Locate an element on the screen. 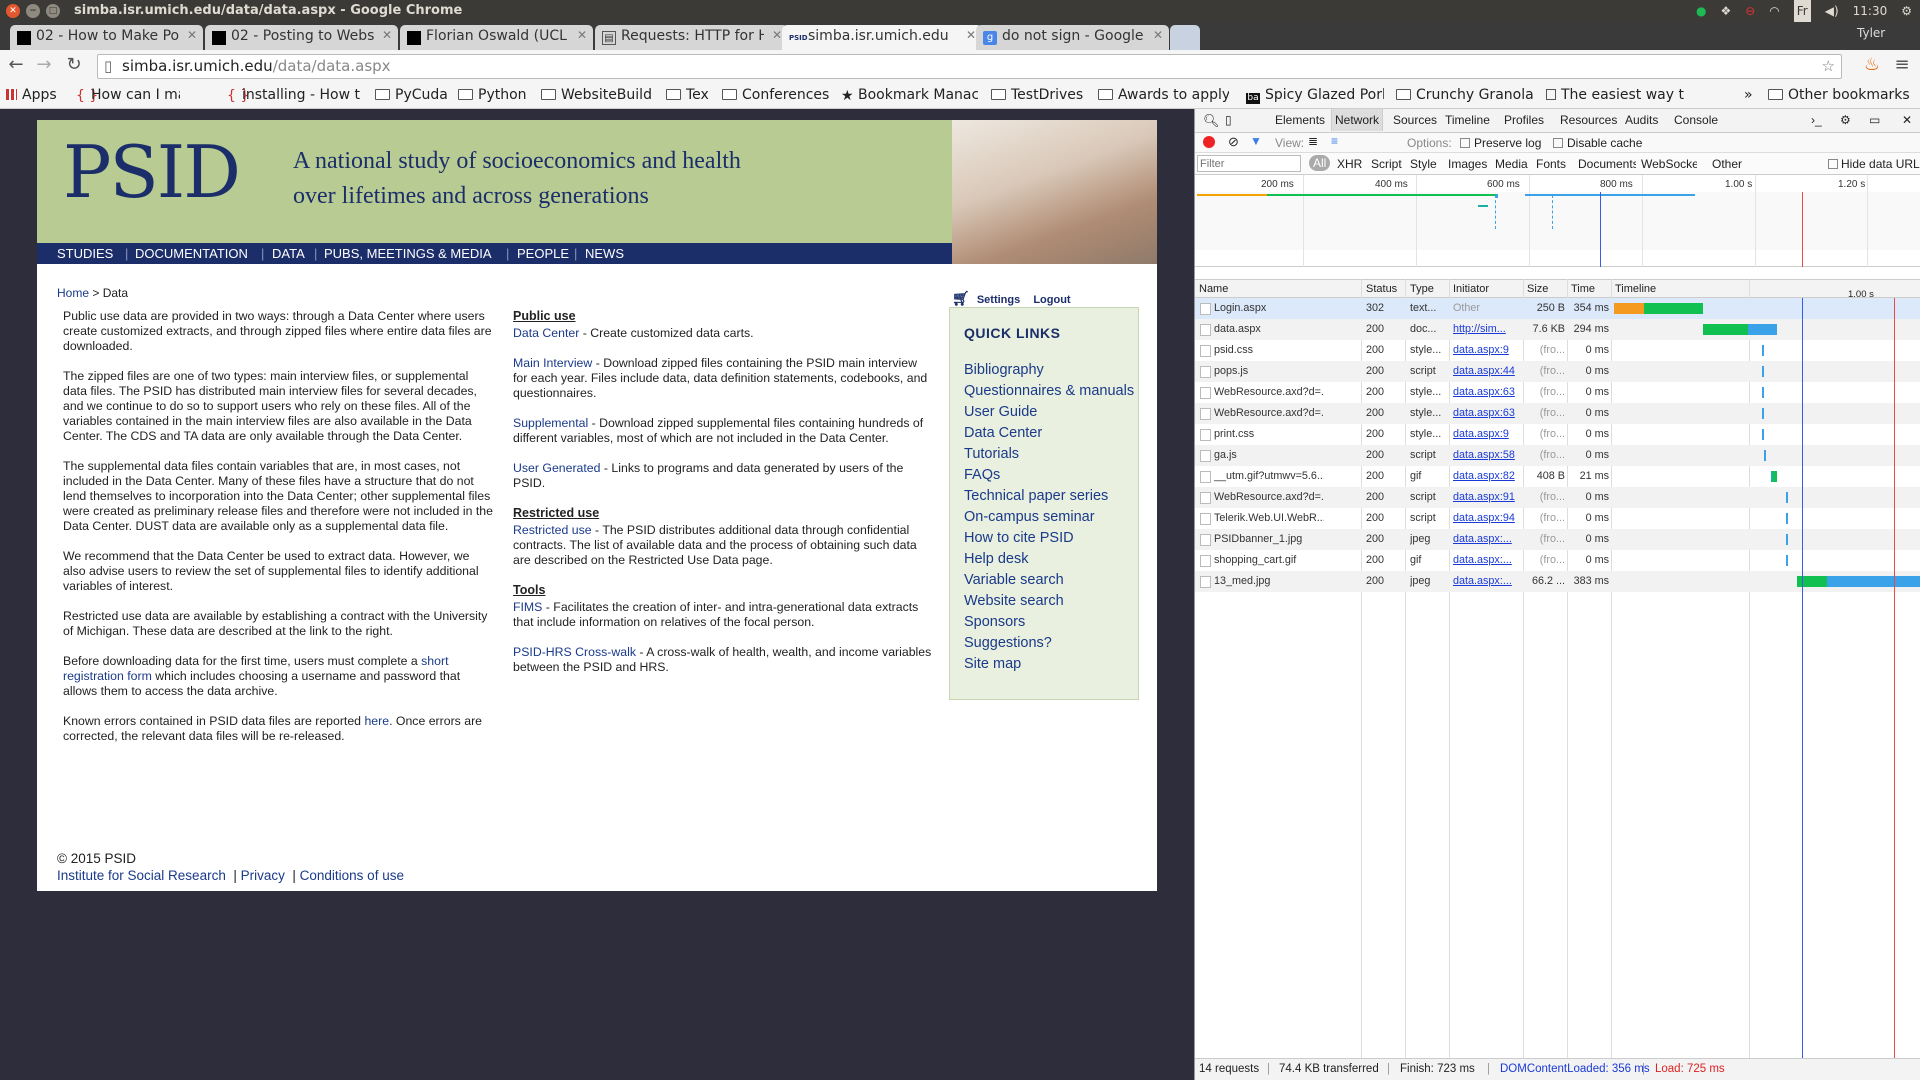 This screenshot has height=1080, width=1920. large-rows-icon: ≣ is located at coordinates (1313, 141).